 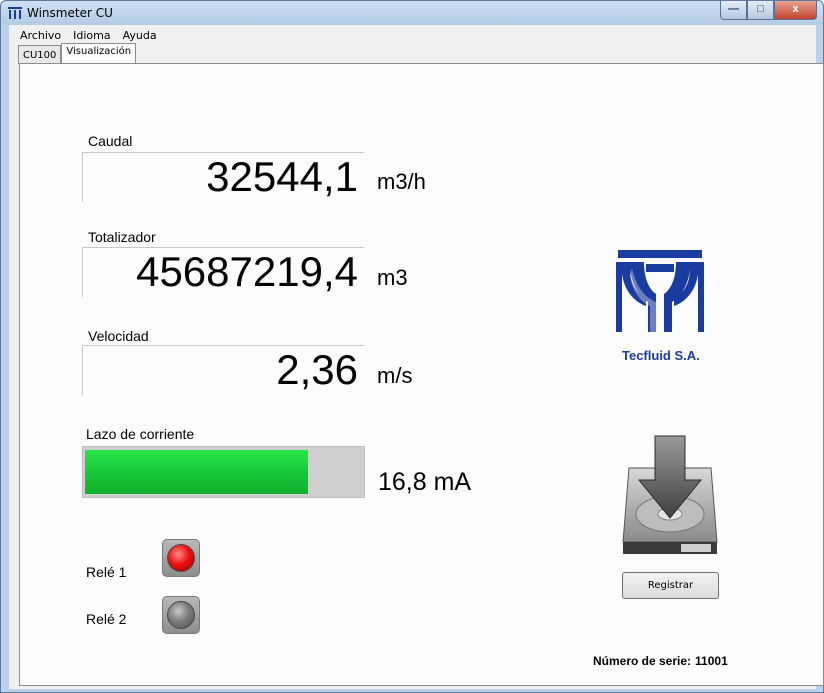 What do you see at coordinates (412, 13) in the screenshot?
I see `title-bar: Winsmeter CU — □ x` at bounding box center [412, 13].